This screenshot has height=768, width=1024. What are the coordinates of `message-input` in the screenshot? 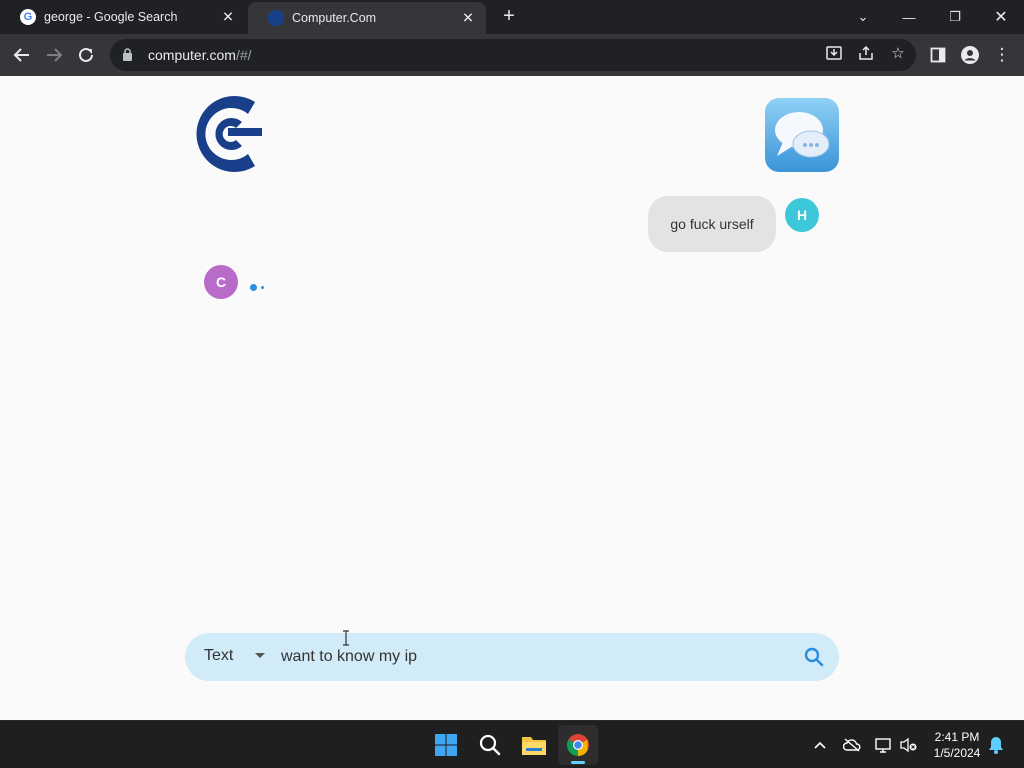 It's located at (531, 657).